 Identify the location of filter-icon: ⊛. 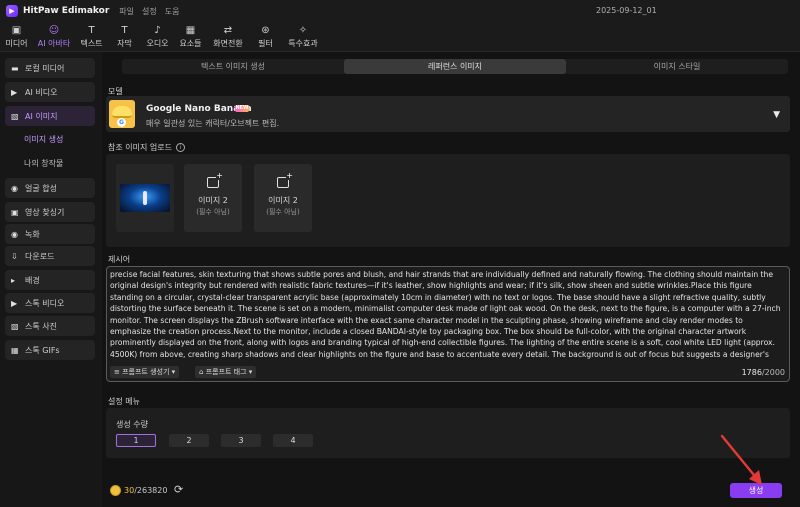
(265, 30).